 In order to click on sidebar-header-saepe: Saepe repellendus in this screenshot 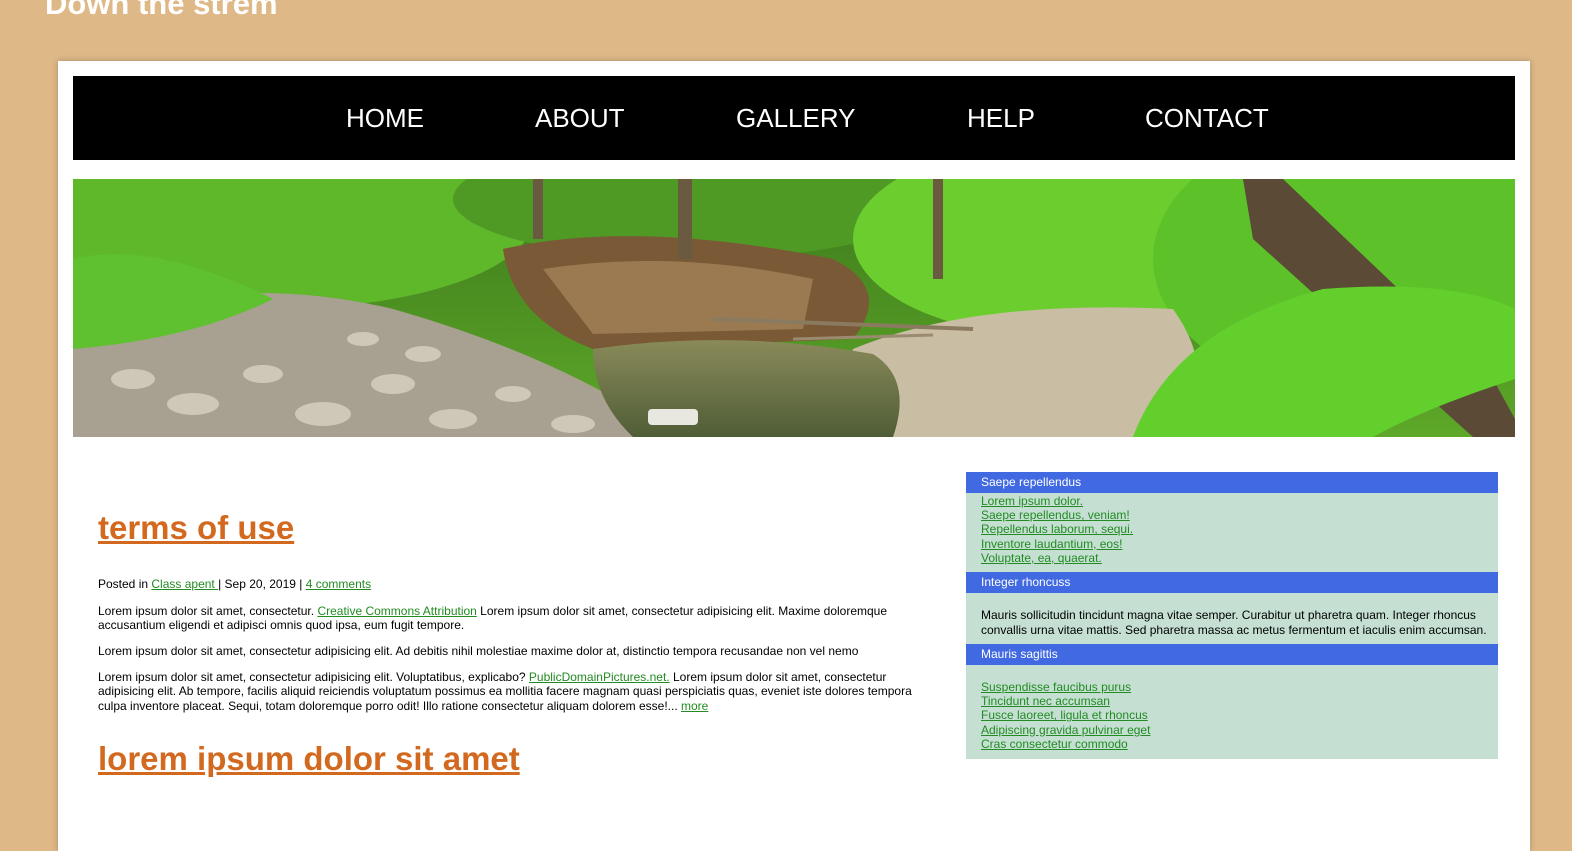, I will do `click(1232, 482)`.